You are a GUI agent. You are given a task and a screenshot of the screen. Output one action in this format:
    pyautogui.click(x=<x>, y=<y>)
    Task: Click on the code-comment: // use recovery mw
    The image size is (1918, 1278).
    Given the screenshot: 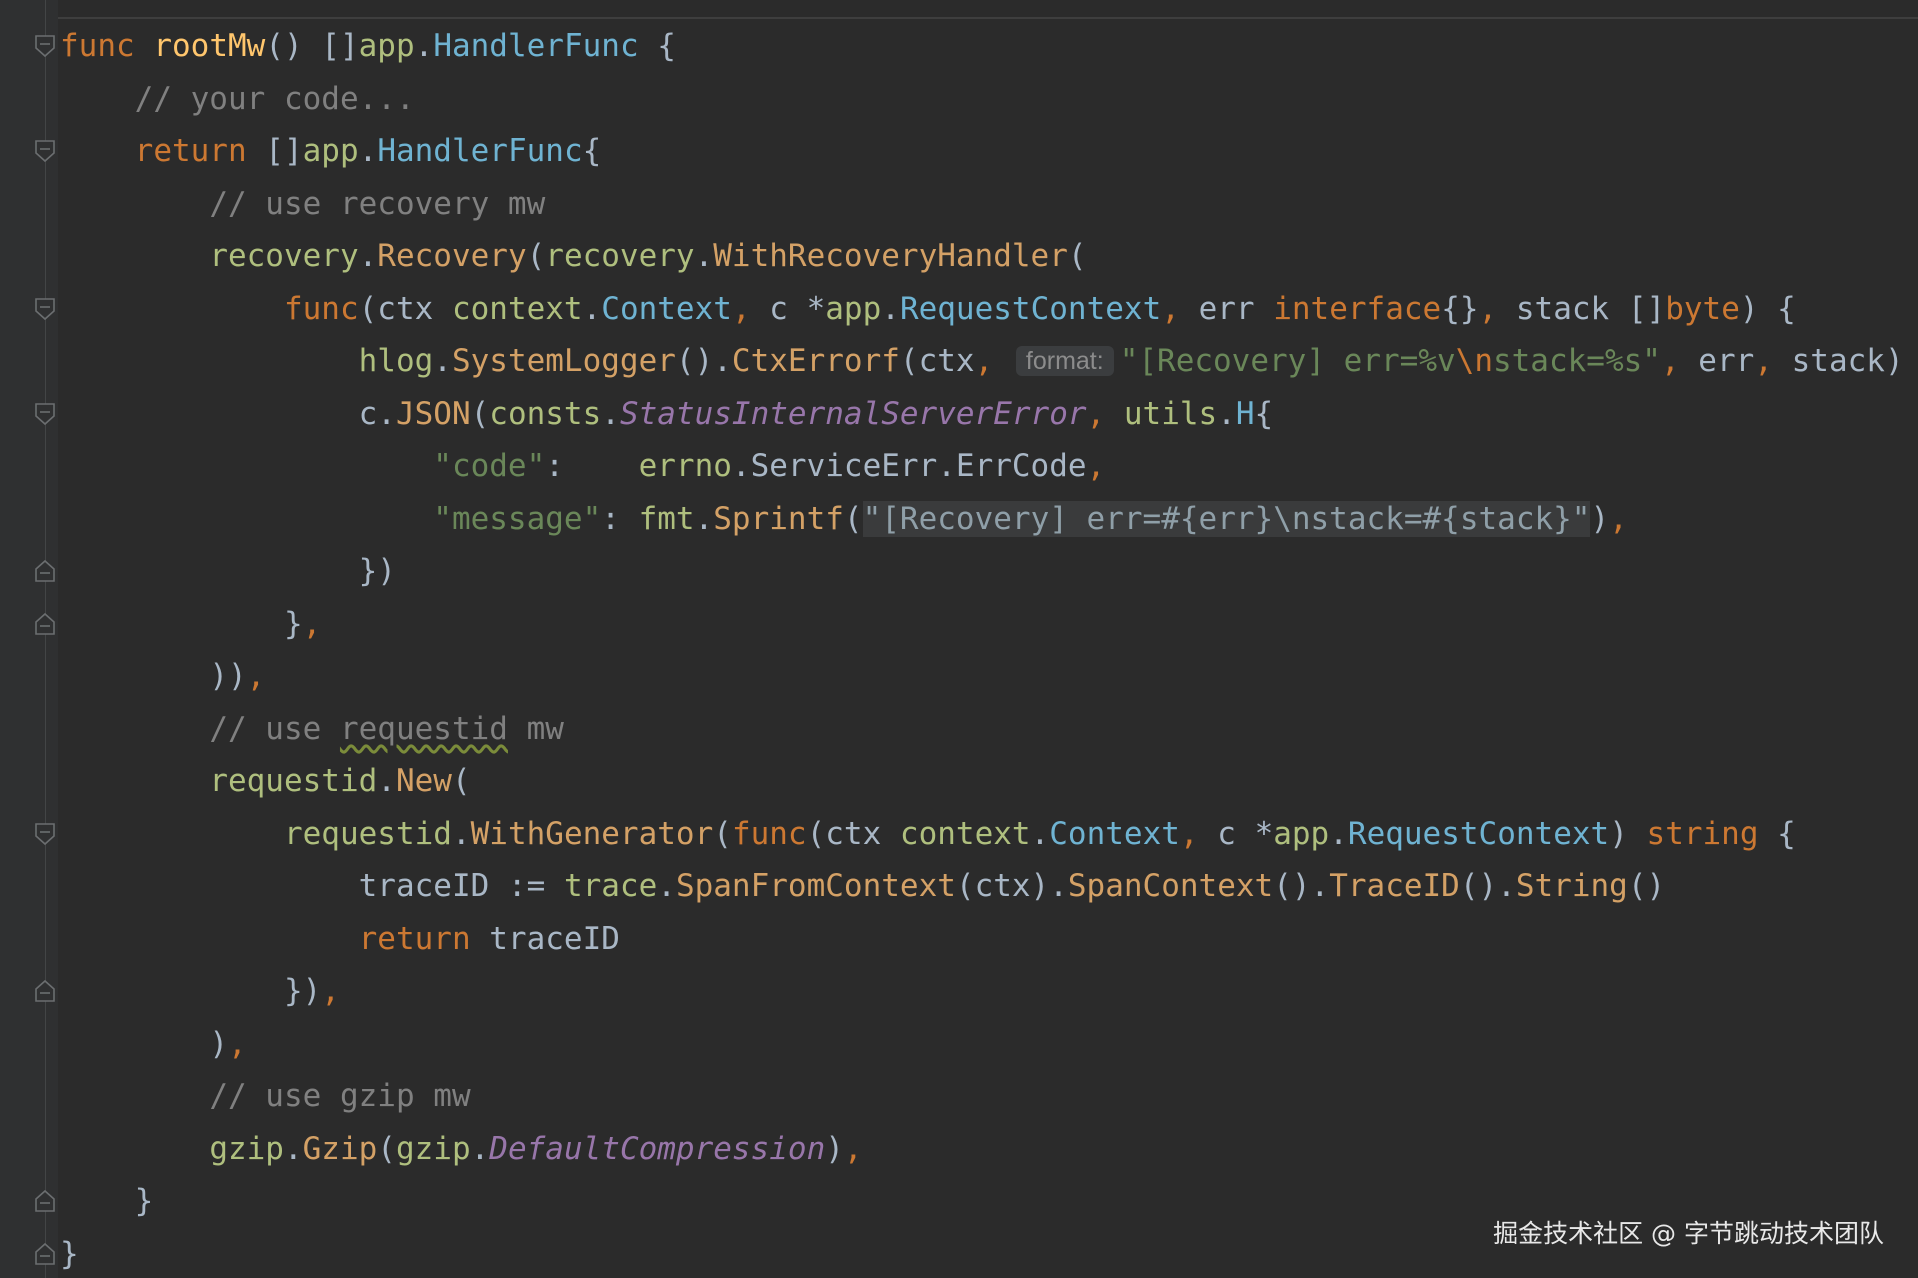 What is the action you would take?
    pyautogui.click(x=377, y=203)
    